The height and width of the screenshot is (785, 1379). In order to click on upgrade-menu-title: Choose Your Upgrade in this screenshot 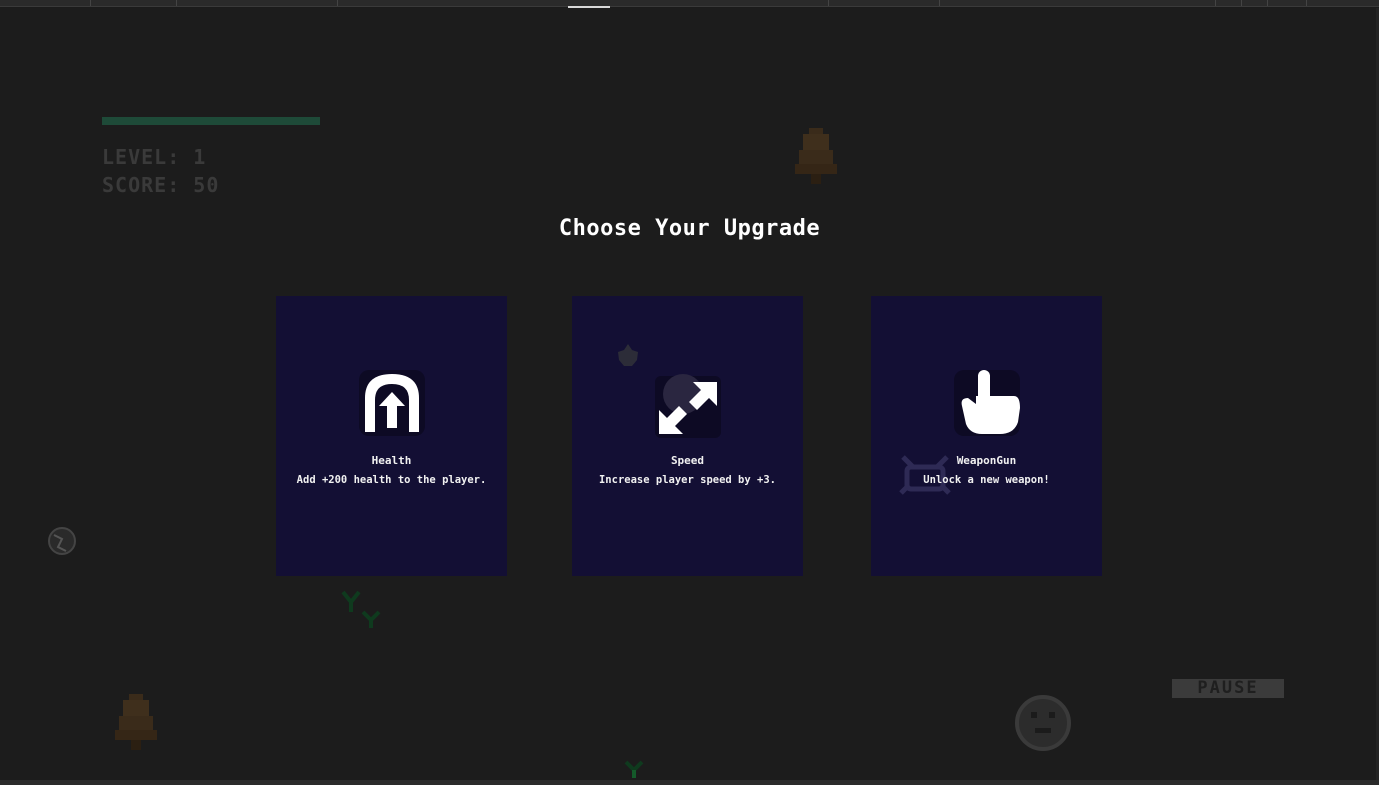, I will do `click(689, 228)`.